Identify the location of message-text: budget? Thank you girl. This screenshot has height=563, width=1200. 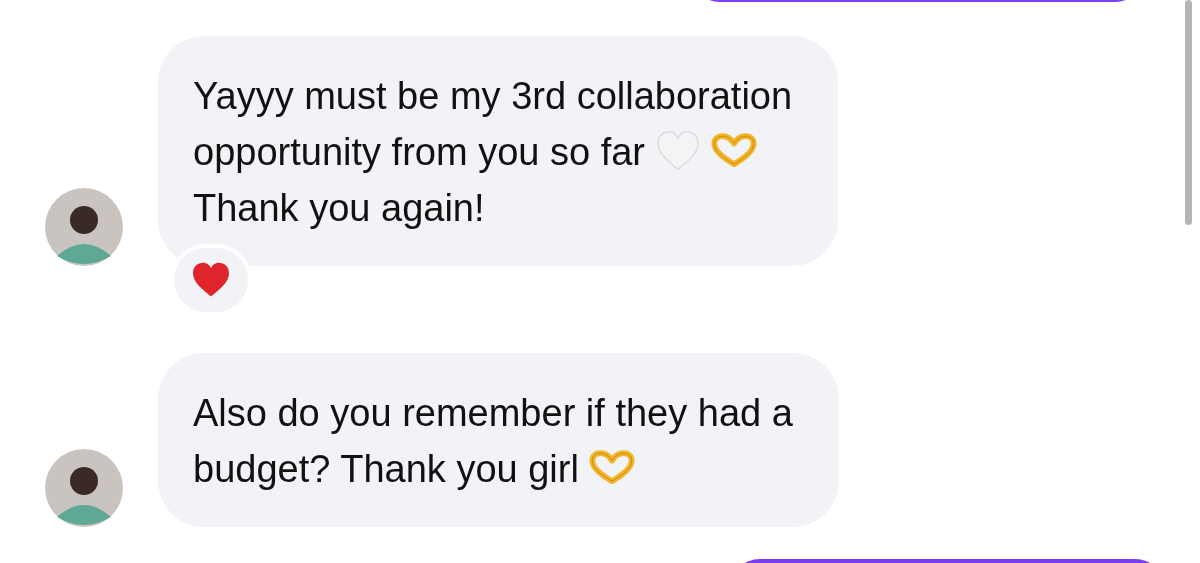
(386, 469).